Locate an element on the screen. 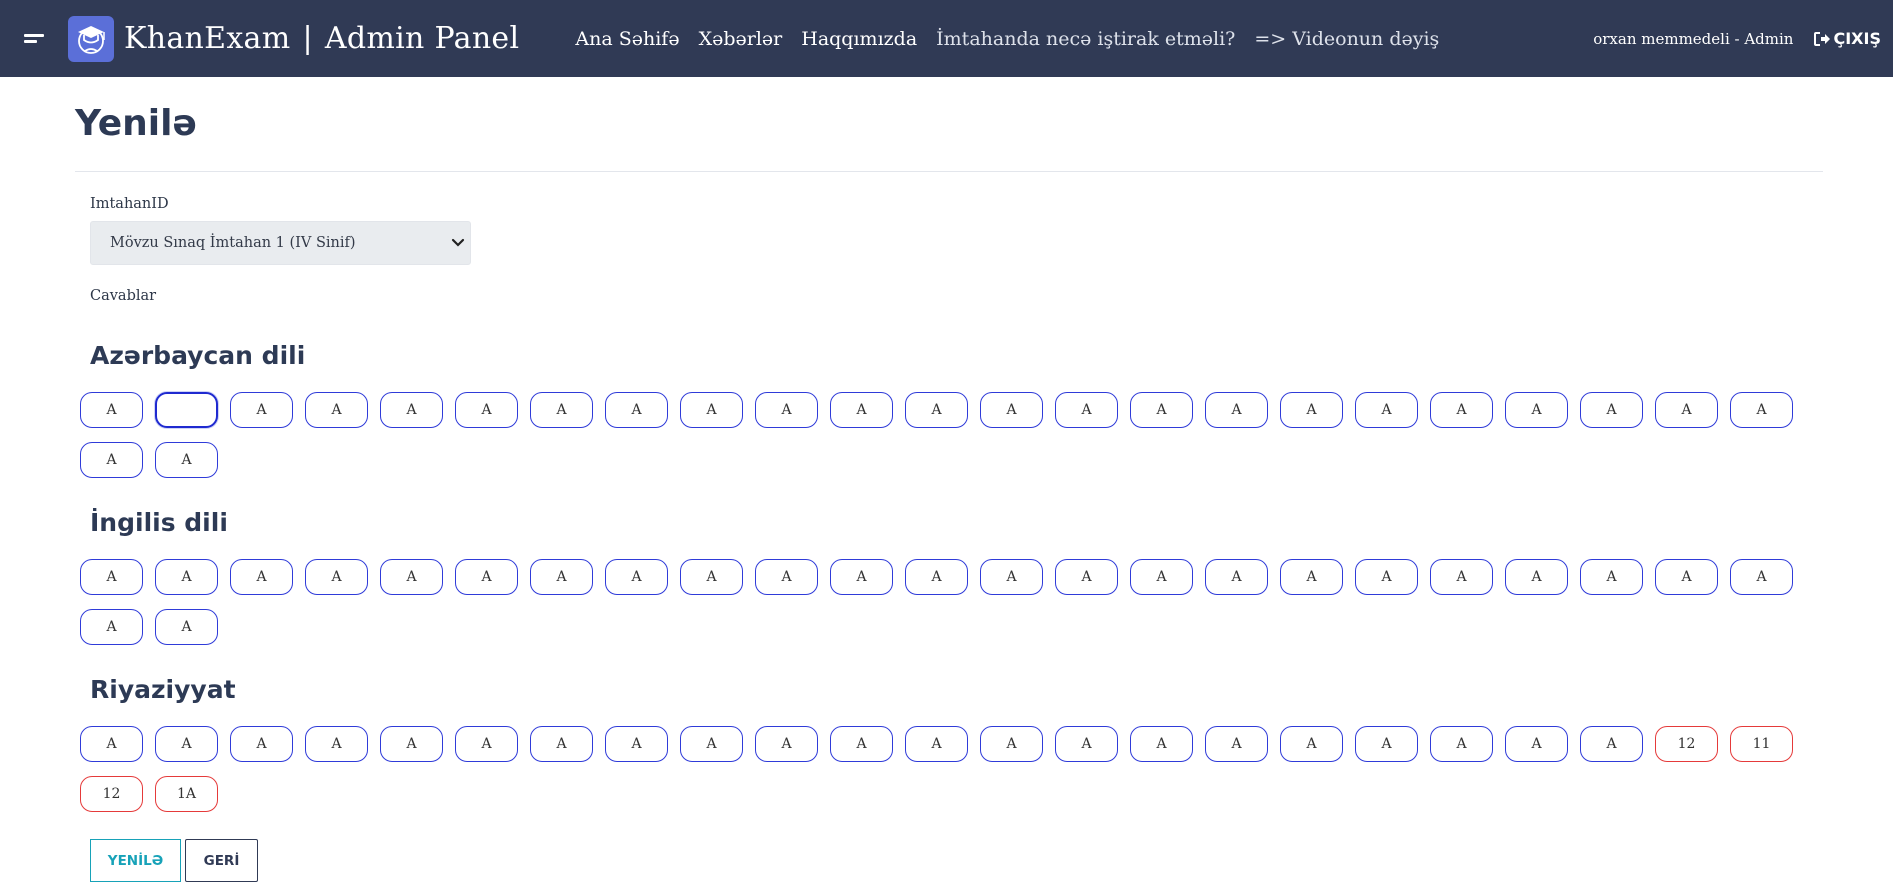  brand-title: KhanExam | Admin Panel is located at coordinates (321, 38).